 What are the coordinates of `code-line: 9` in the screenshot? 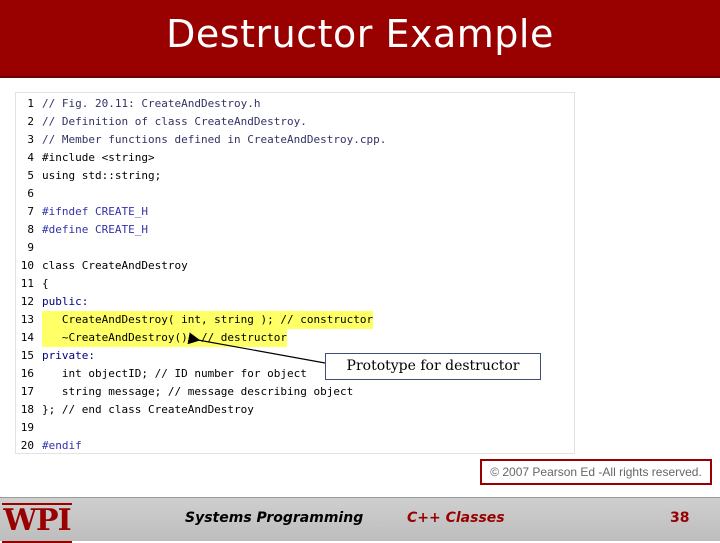 It's located at (295, 248).